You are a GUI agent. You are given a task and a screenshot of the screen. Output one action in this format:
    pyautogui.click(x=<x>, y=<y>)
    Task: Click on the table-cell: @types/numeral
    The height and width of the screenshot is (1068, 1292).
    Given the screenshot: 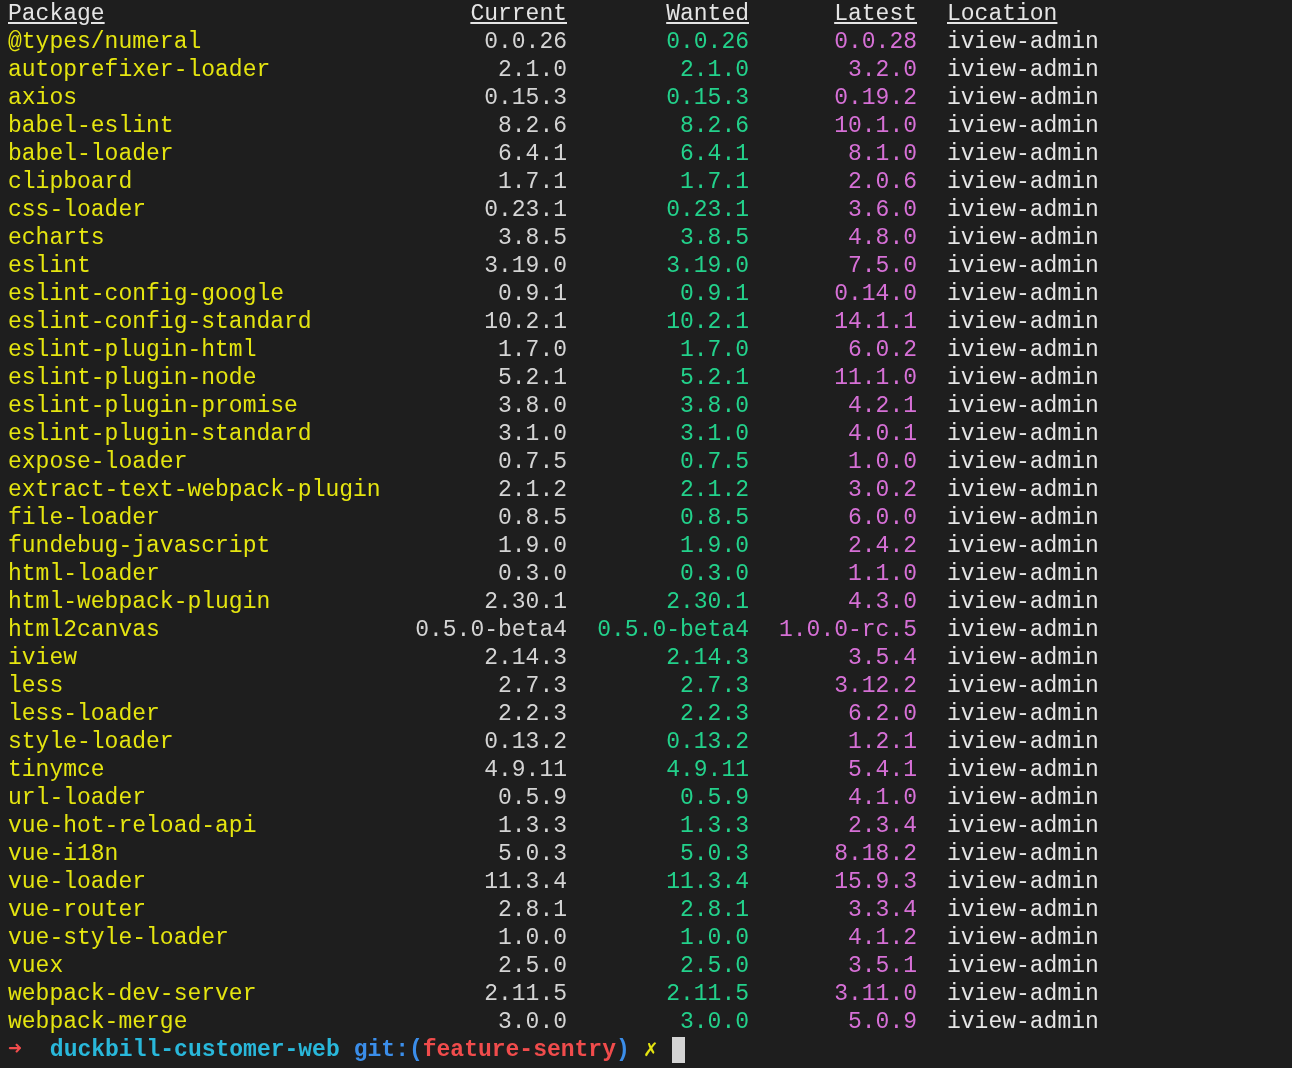 What is the action you would take?
    pyautogui.click(x=105, y=42)
    